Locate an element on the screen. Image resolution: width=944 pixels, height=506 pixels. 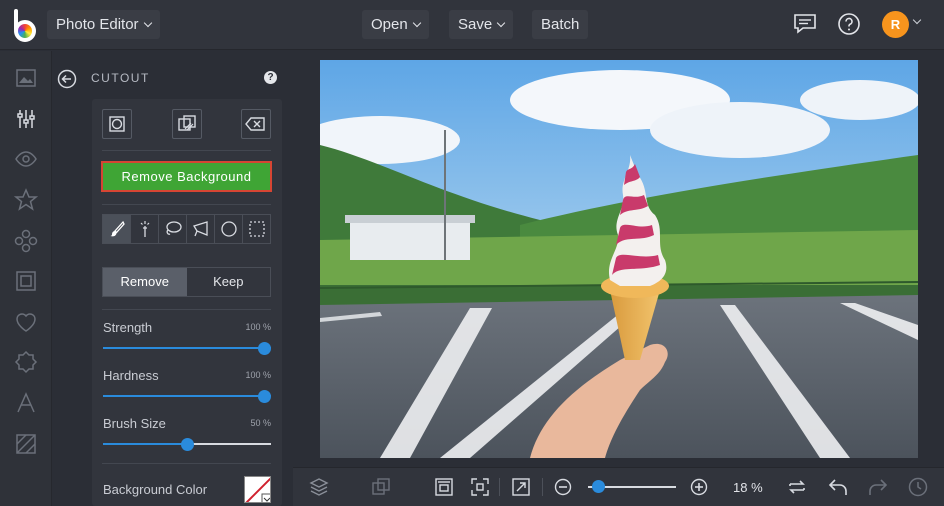
batch-label: Batch is located at coordinates (560, 24).